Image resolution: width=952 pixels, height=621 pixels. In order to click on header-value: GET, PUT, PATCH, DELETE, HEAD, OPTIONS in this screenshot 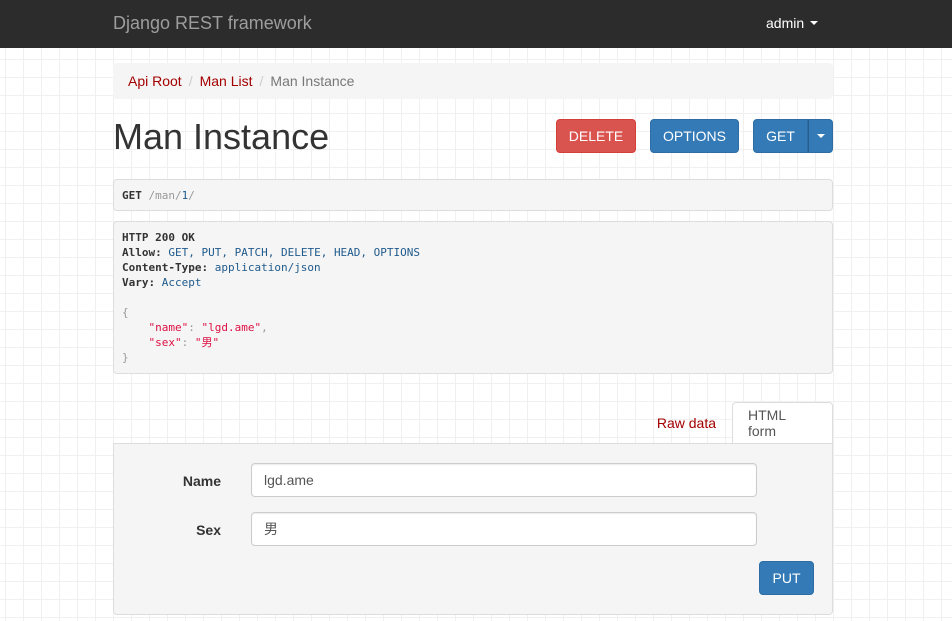, I will do `click(294, 252)`.